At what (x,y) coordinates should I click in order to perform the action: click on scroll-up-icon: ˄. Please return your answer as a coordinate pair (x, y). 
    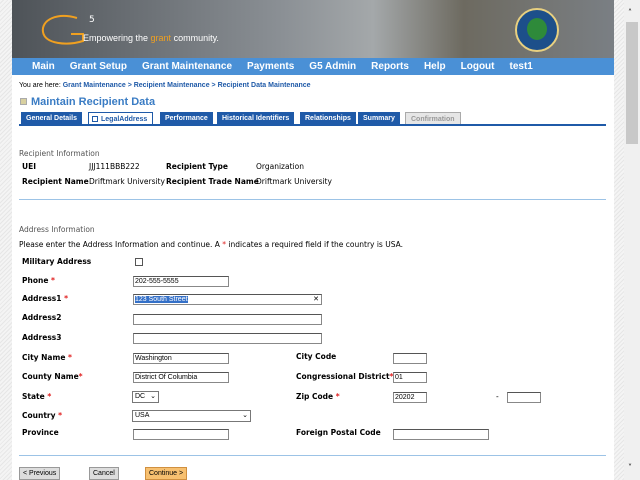
    Looking at the image, I should click on (630, 12).